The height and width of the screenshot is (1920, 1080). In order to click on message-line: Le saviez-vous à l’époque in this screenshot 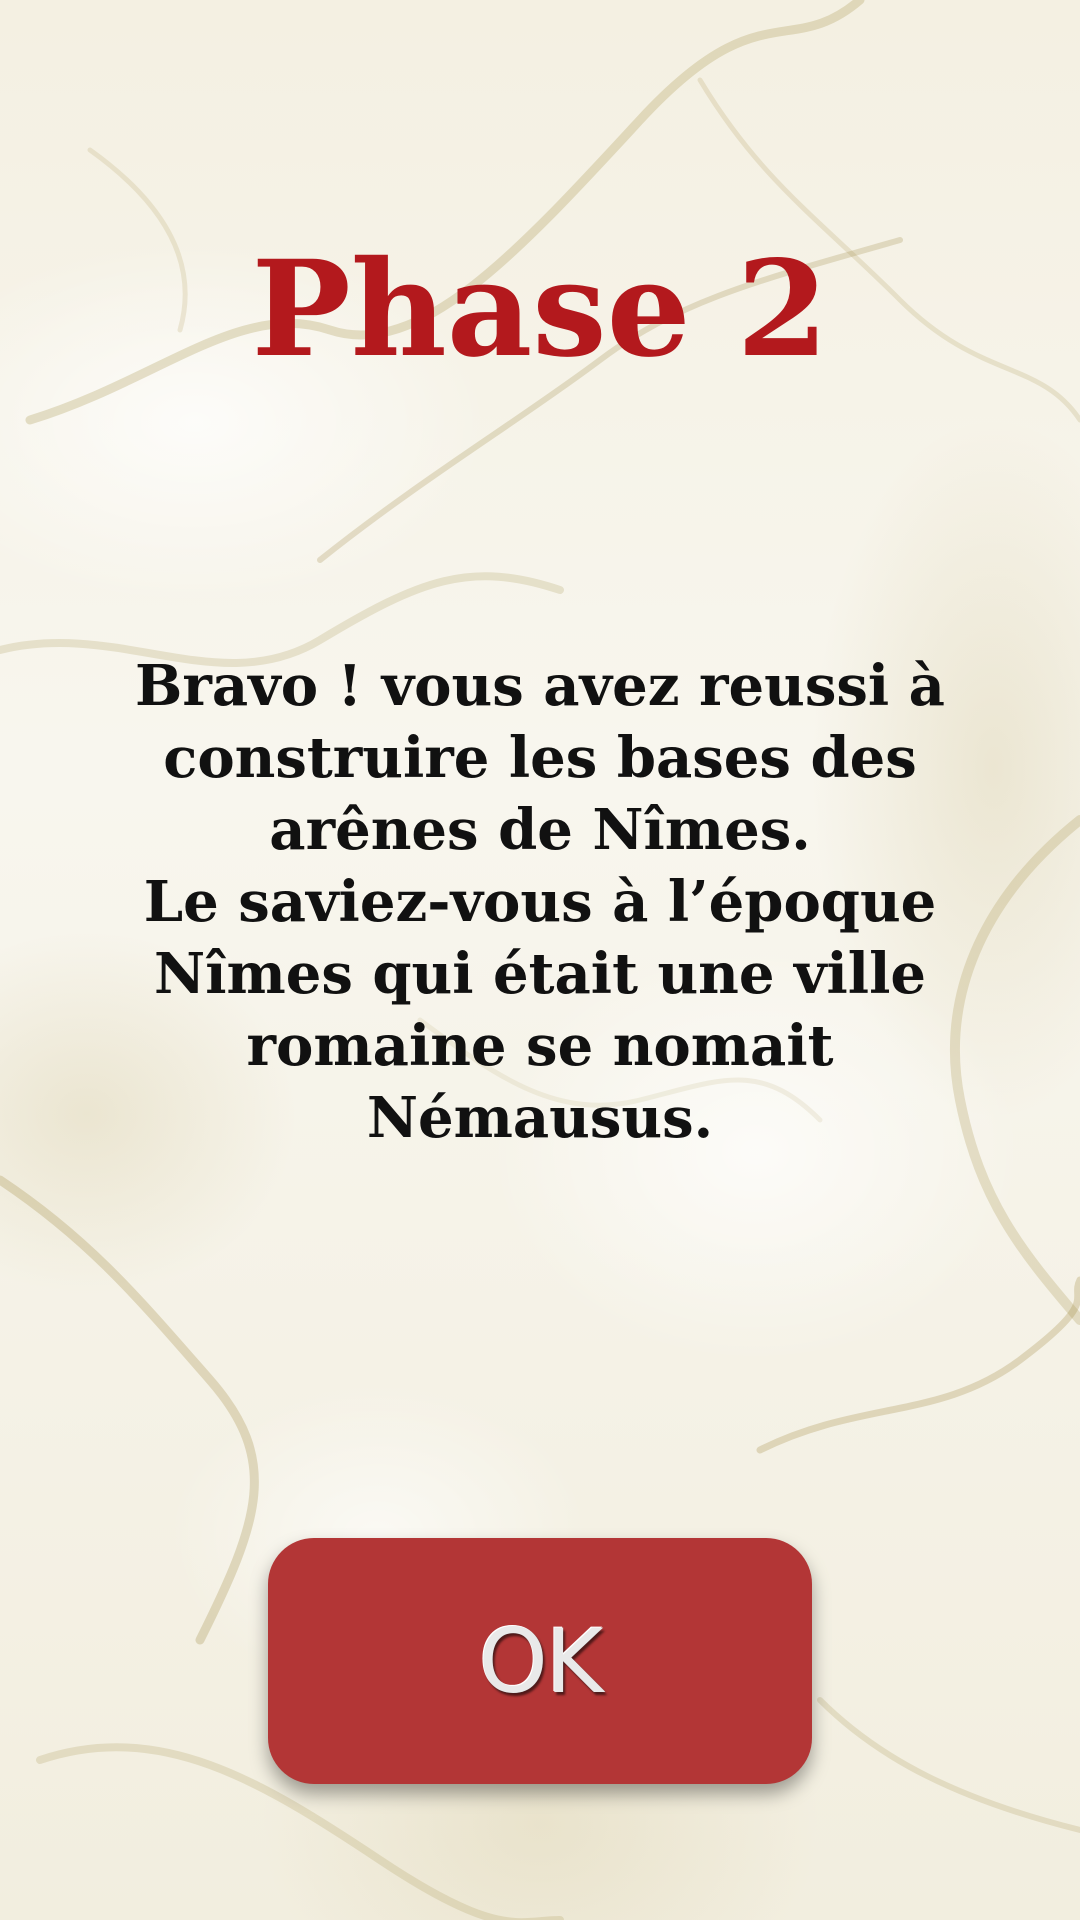, I will do `click(540, 902)`.